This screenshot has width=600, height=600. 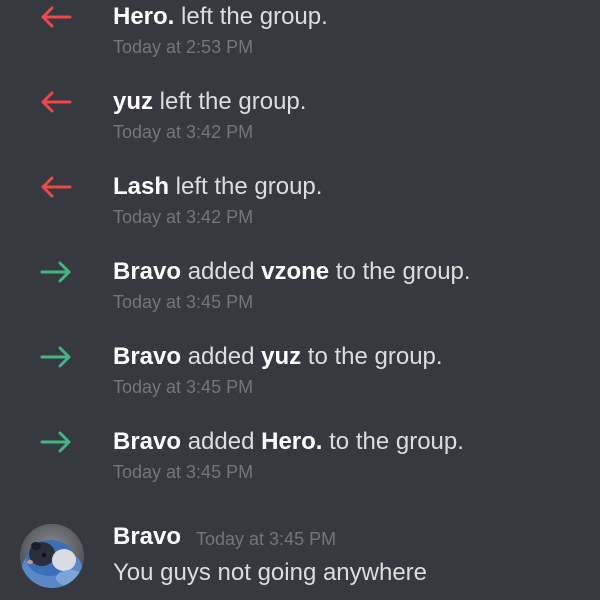 What do you see at coordinates (266, 539) in the screenshot?
I see `message-timestamp: Today at 3:45 PM` at bounding box center [266, 539].